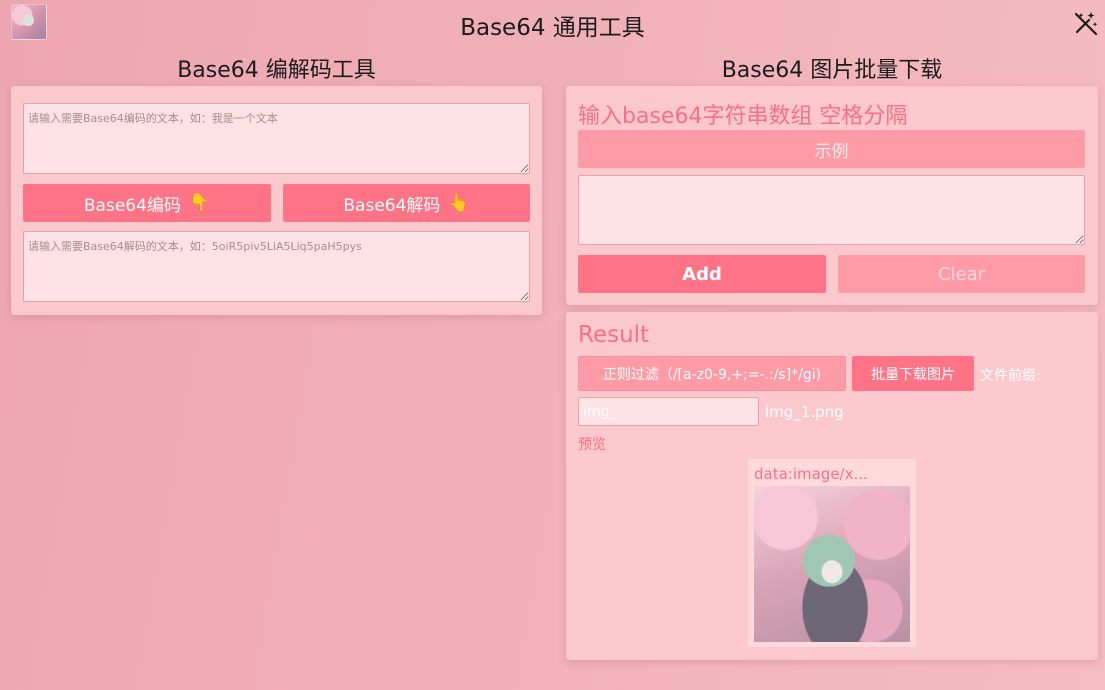 The height and width of the screenshot is (690, 1105). I want to click on input-heading: 输入base64字符串数组 空格分隔, so click(743, 116).